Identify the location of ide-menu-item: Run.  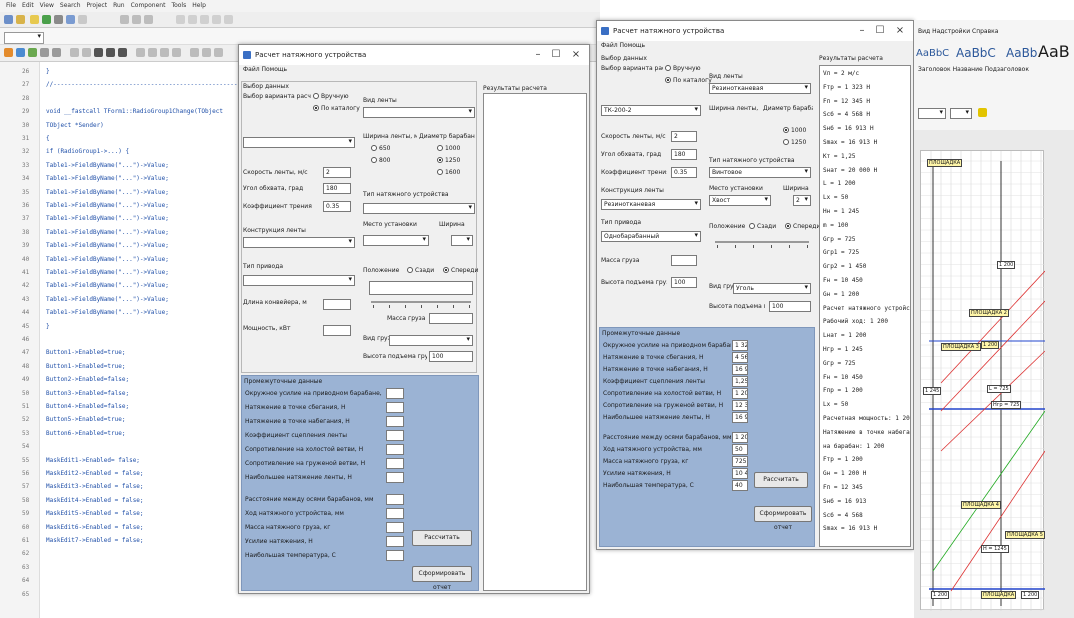
(119, 6).